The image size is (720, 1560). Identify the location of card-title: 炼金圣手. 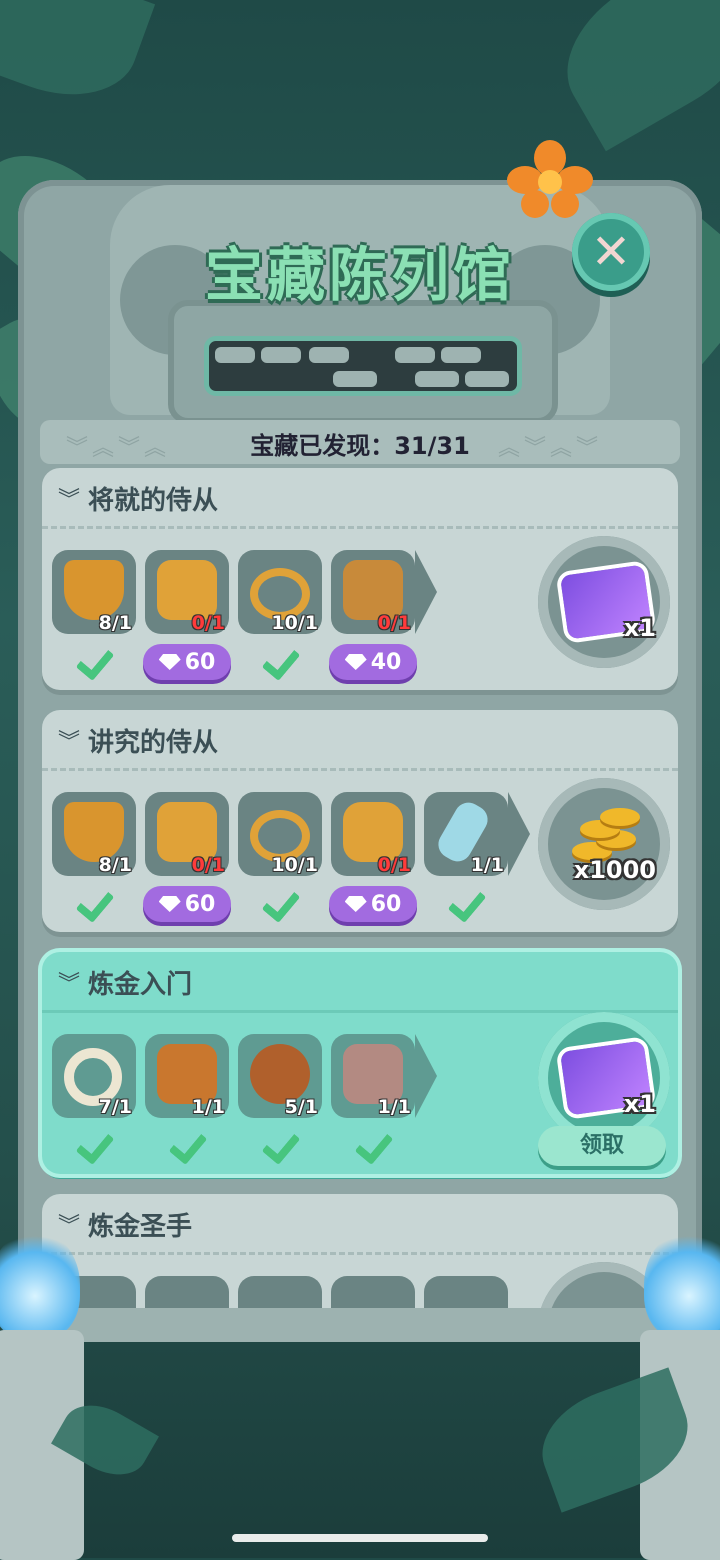
(140, 1227).